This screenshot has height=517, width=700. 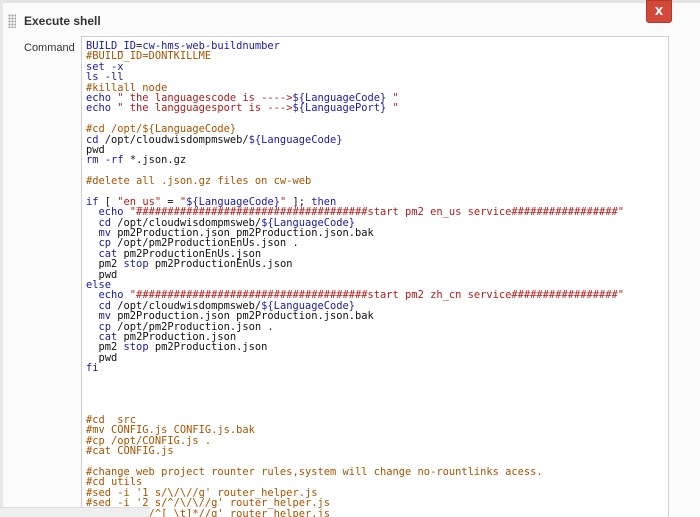 What do you see at coordinates (173, 139) in the screenshot?
I see `code-token: /opt/cloudwisdompmsweb/` at bounding box center [173, 139].